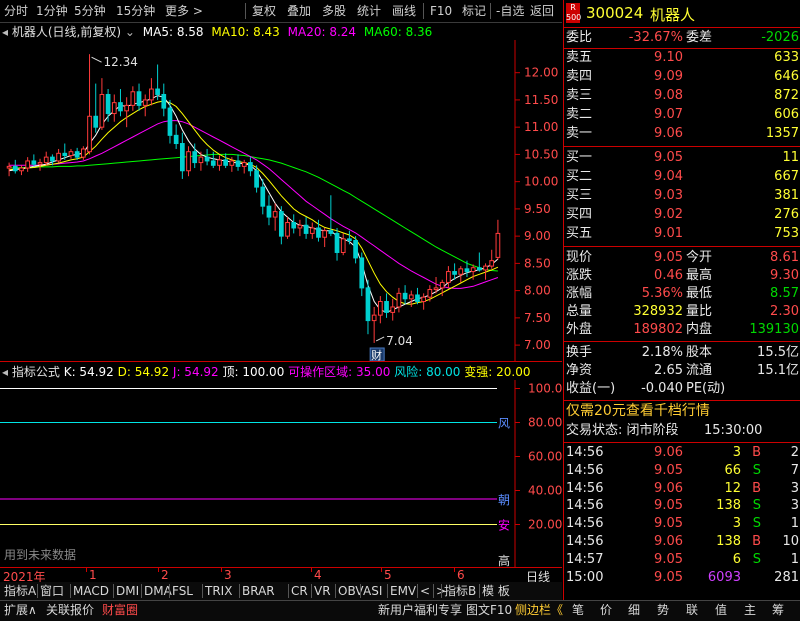 This screenshot has height=621, width=800. I want to click on toolbar-13: 返回, so click(542, 11).